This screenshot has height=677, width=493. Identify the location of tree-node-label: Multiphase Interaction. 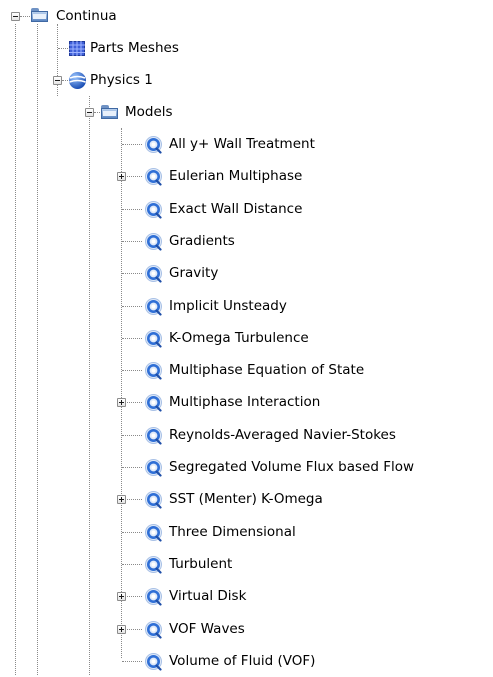
(245, 402).